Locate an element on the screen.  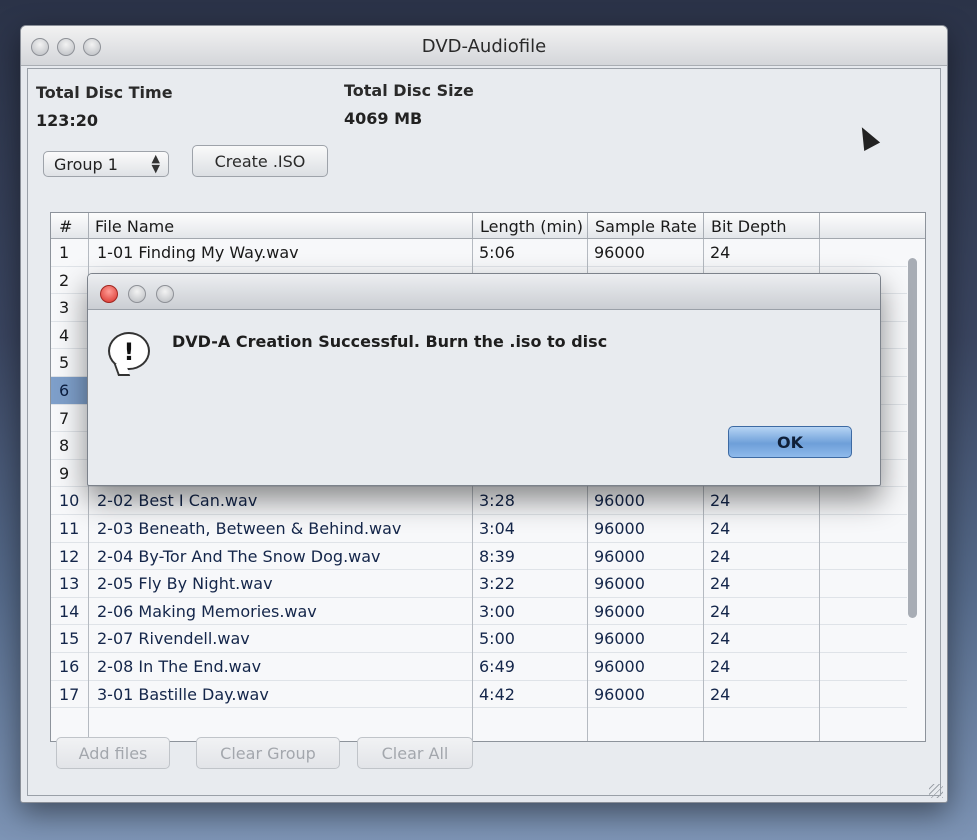
cell-file-name: 2-03 Beneath, Between & Behind.wav is located at coordinates (249, 528).